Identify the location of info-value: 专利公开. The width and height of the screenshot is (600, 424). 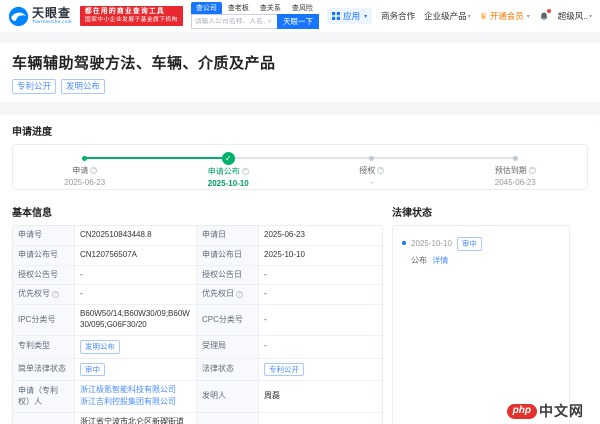
(320, 370).